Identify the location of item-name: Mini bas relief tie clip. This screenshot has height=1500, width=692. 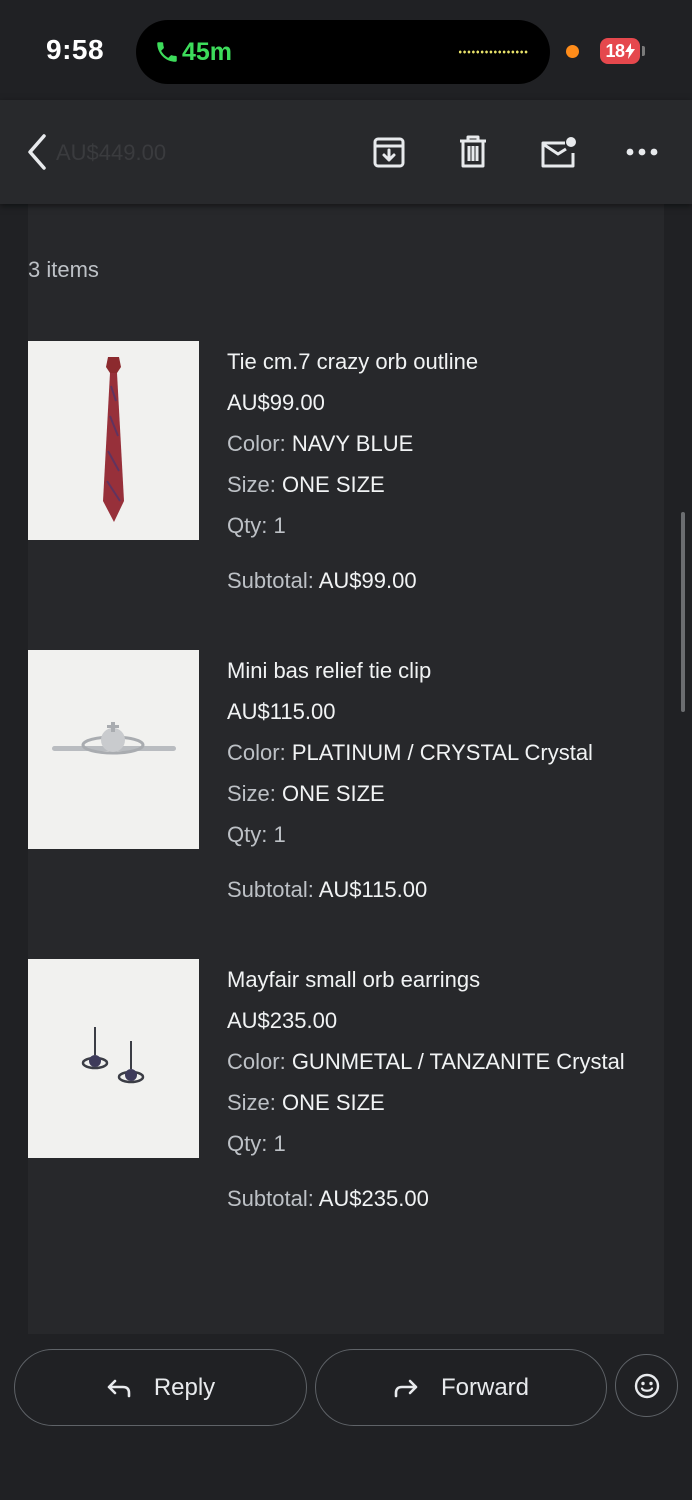
(437, 670).